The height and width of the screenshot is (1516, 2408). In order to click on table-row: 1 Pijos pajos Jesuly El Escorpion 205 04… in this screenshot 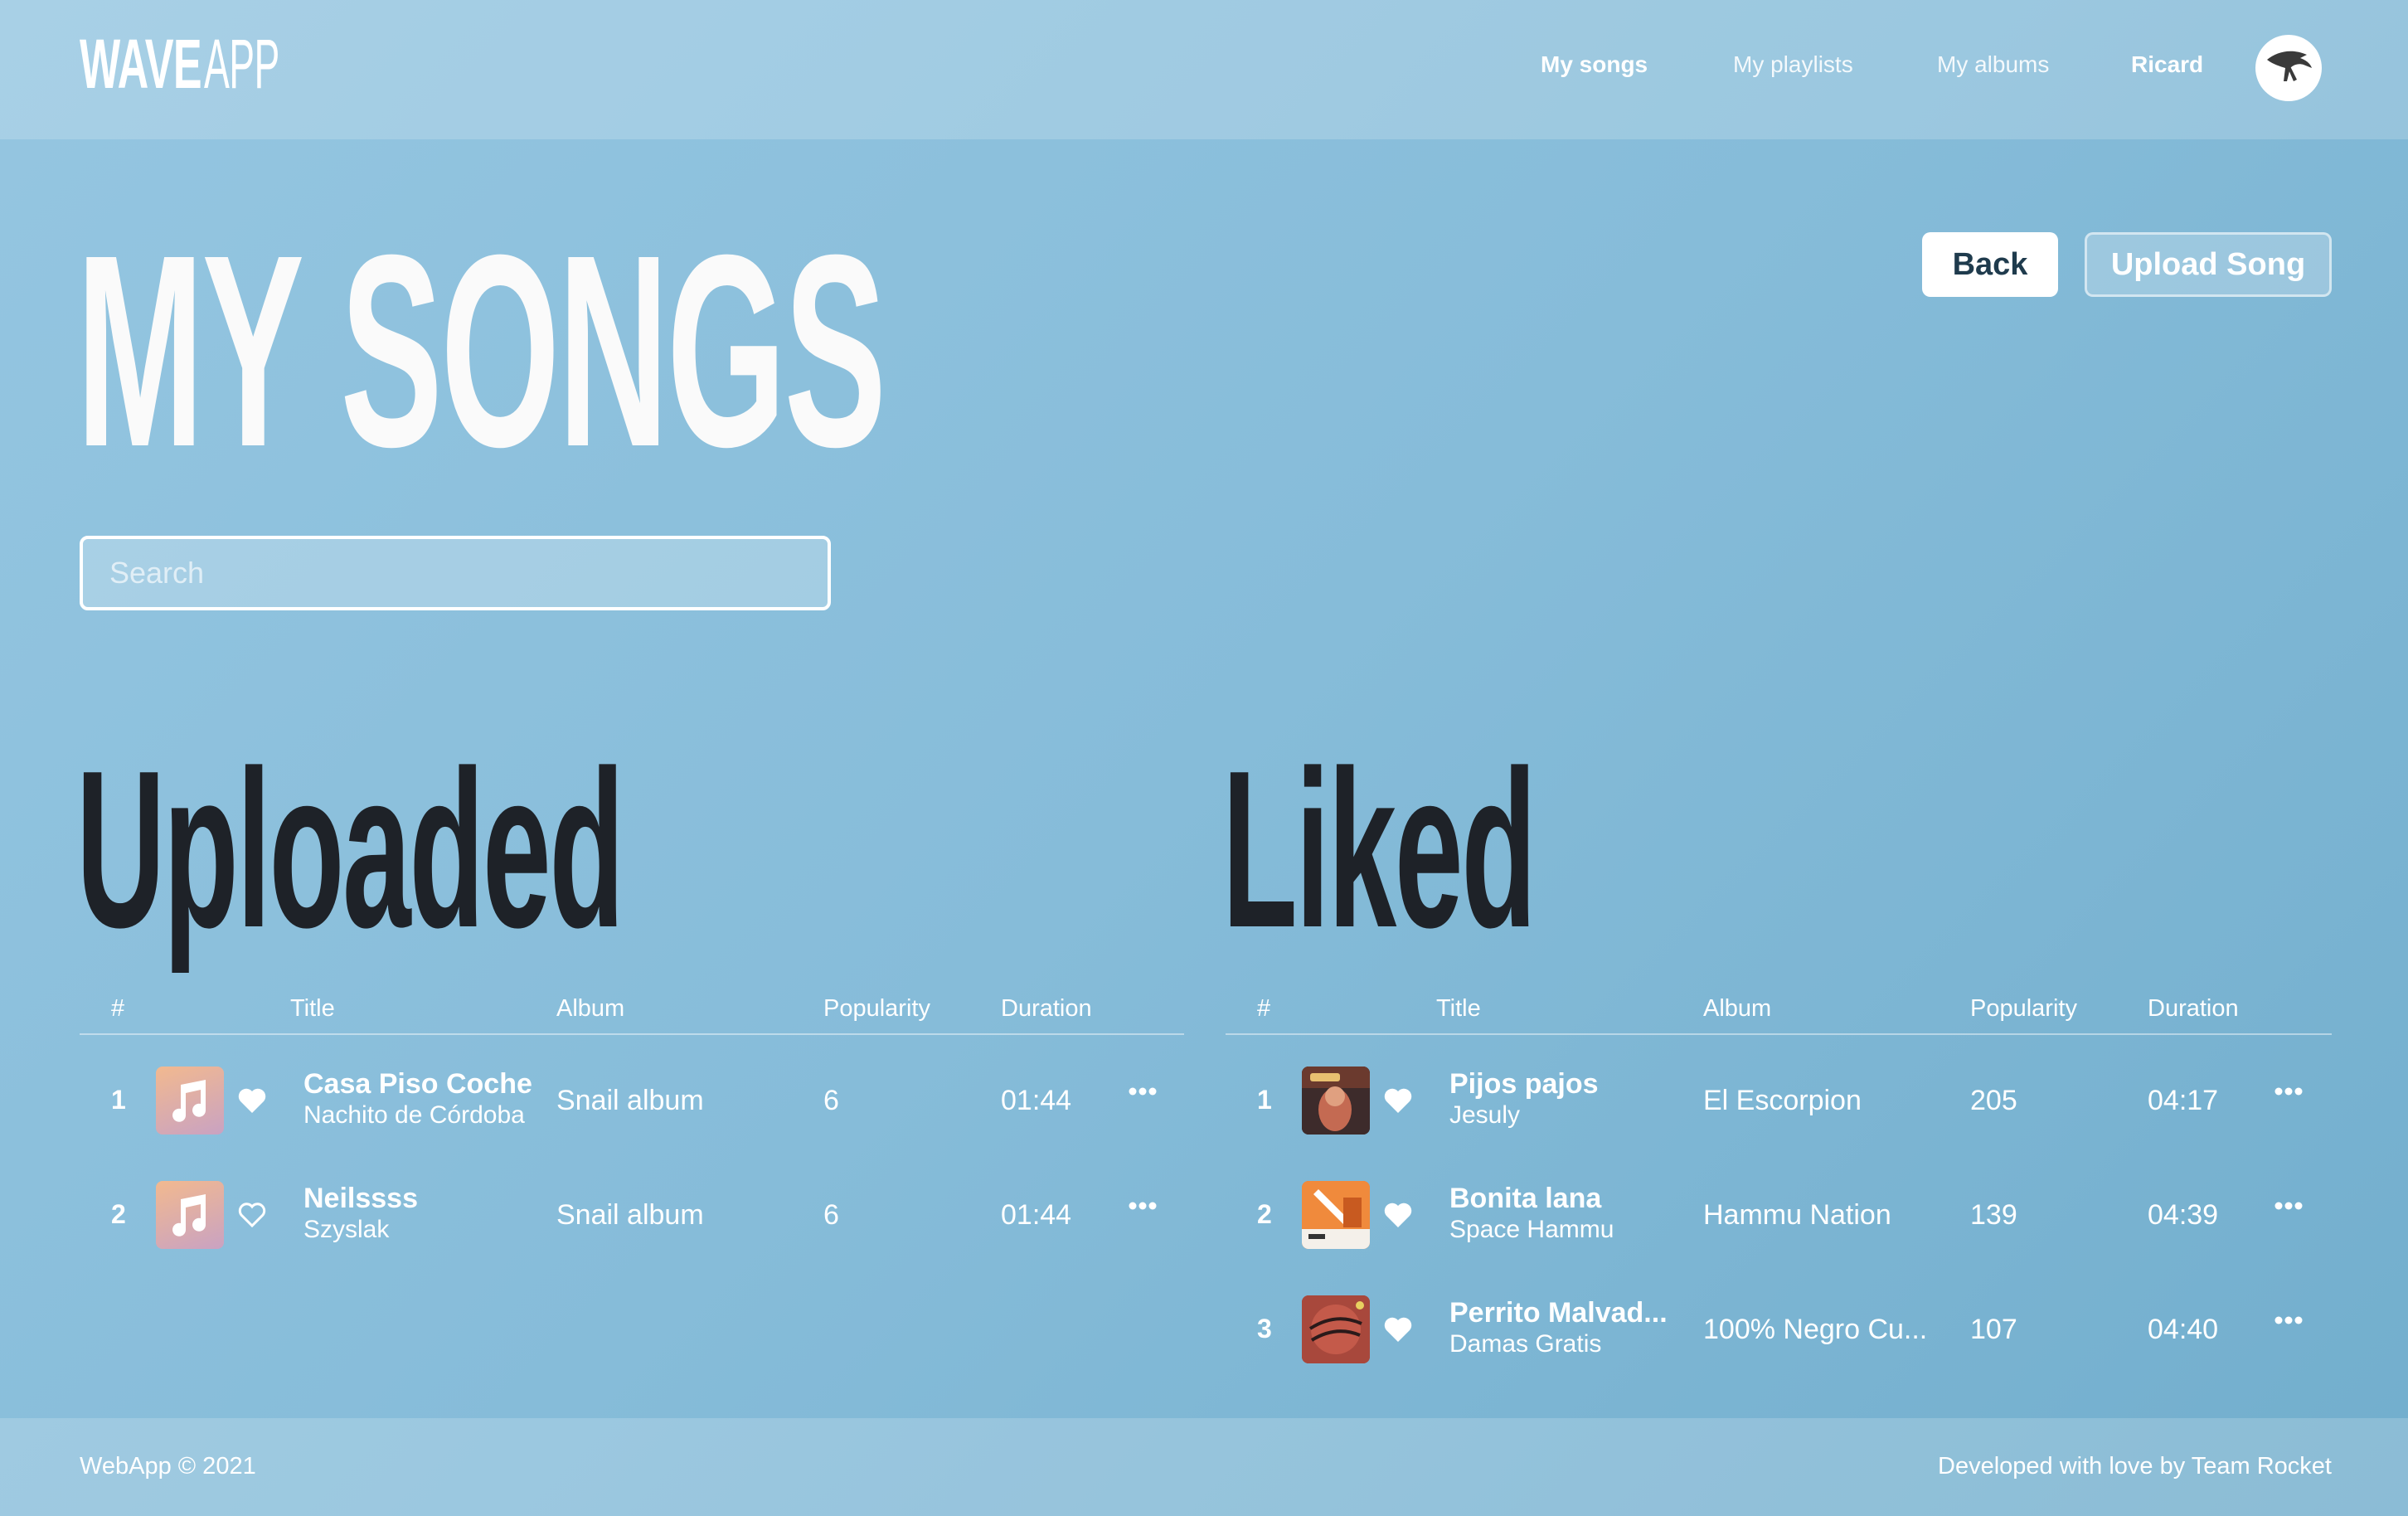, I will do `click(1779, 1104)`.